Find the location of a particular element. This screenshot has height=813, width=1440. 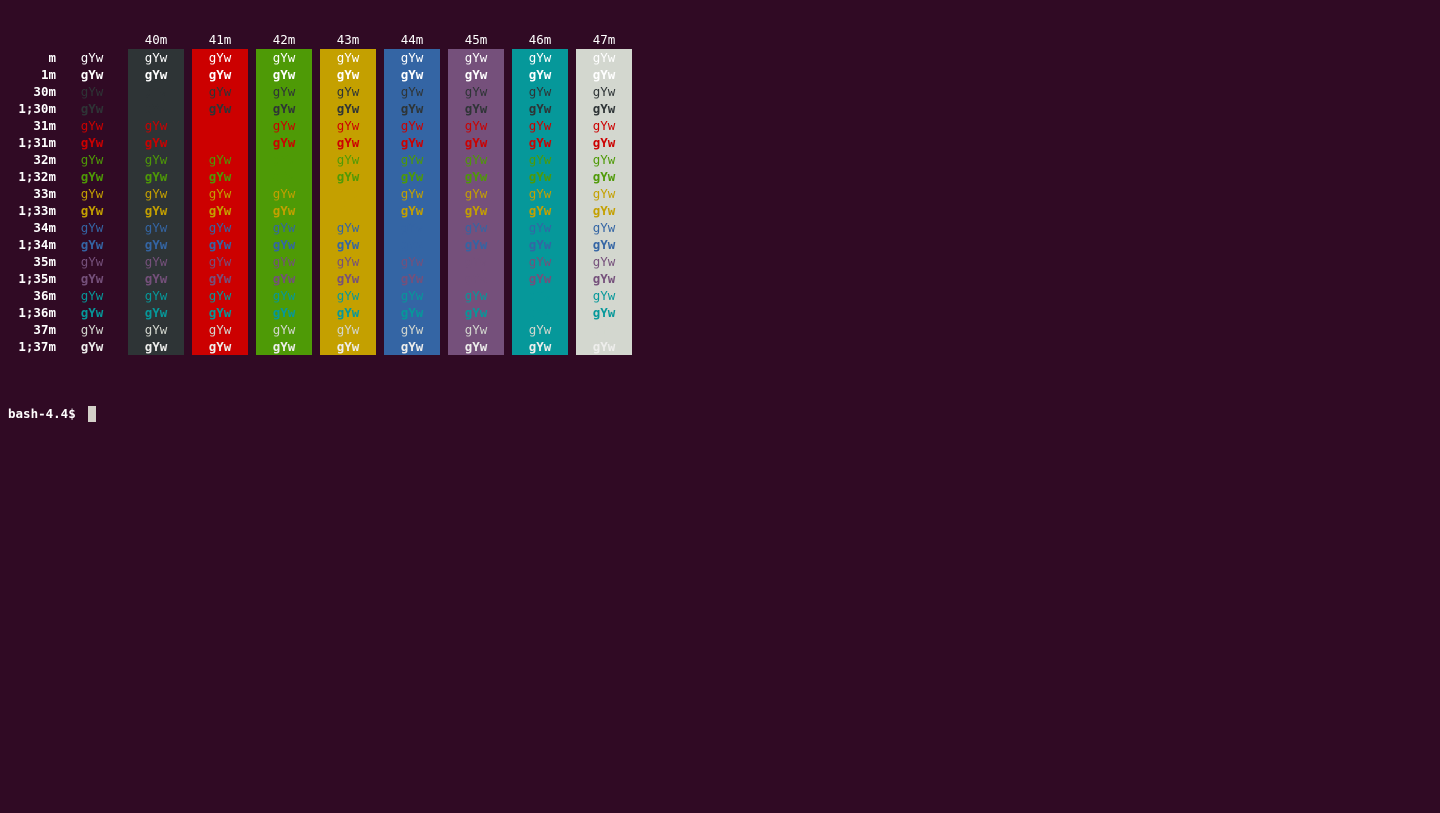

column-header: 46m is located at coordinates (540, 39).